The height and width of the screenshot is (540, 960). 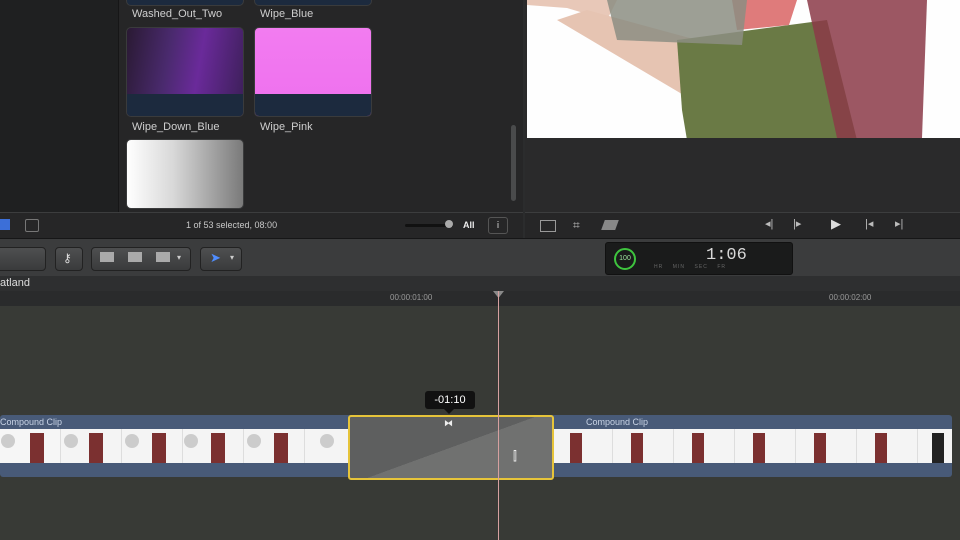 What do you see at coordinates (450, 400) in the screenshot?
I see `trim-tooltip: -01:10` at bounding box center [450, 400].